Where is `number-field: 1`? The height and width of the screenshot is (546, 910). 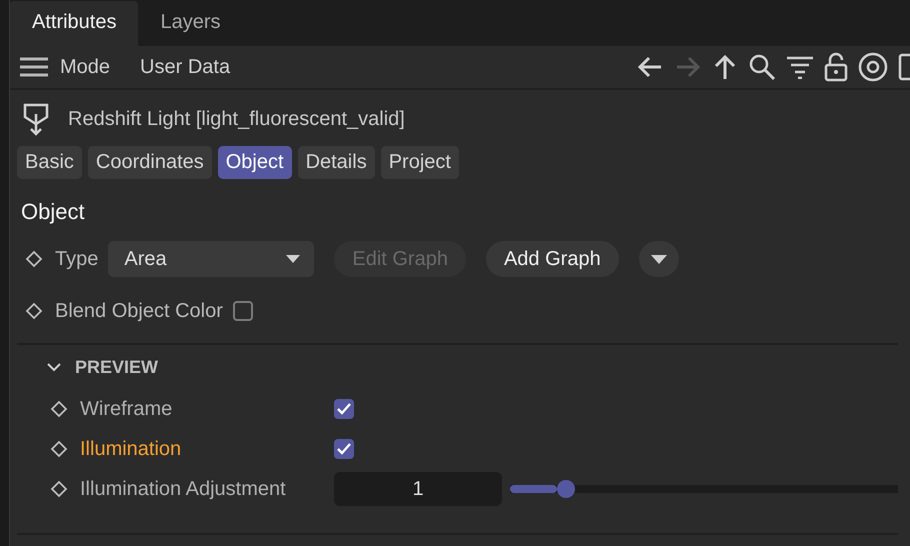 number-field: 1 is located at coordinates (418, 489).